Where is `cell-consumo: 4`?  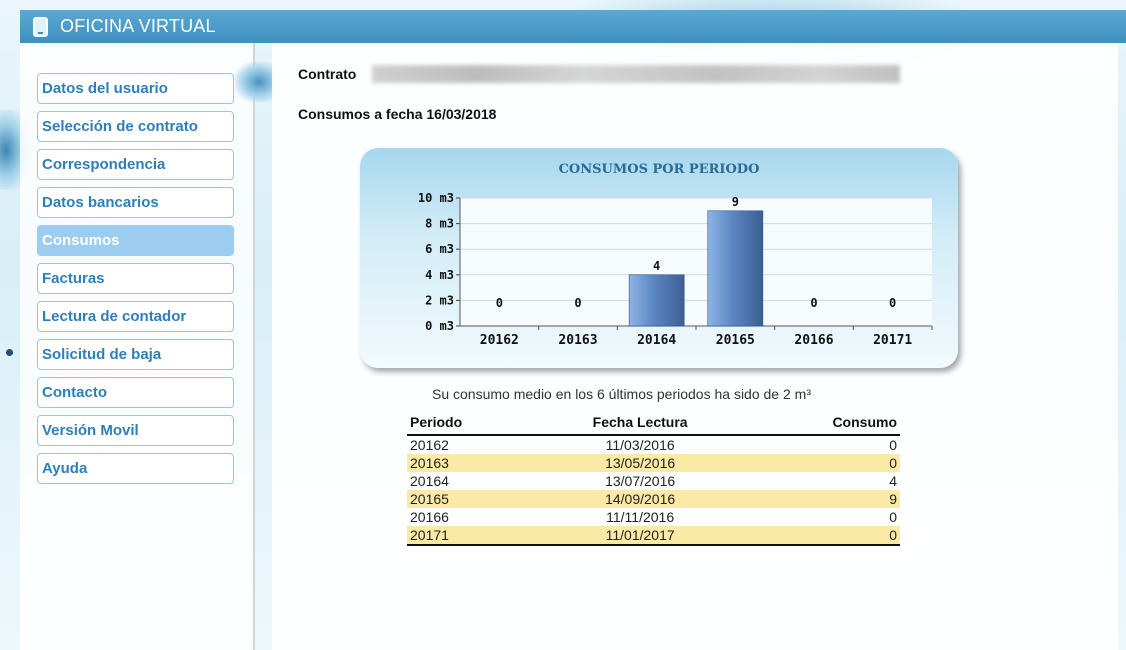 cell-consumo: 4 is located at coordinates (893, 481).